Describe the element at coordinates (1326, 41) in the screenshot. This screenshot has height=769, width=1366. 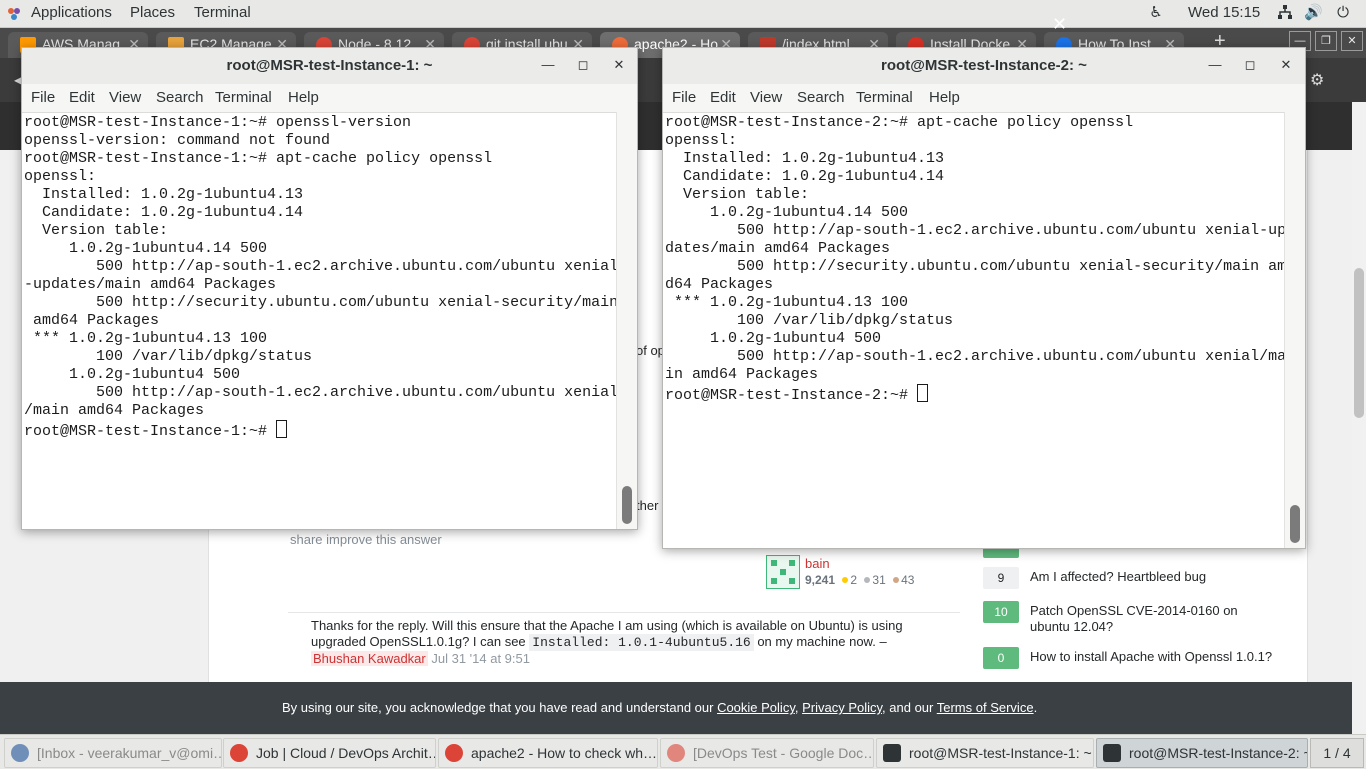
I see `browser-maximize-button: ❐` at that location.